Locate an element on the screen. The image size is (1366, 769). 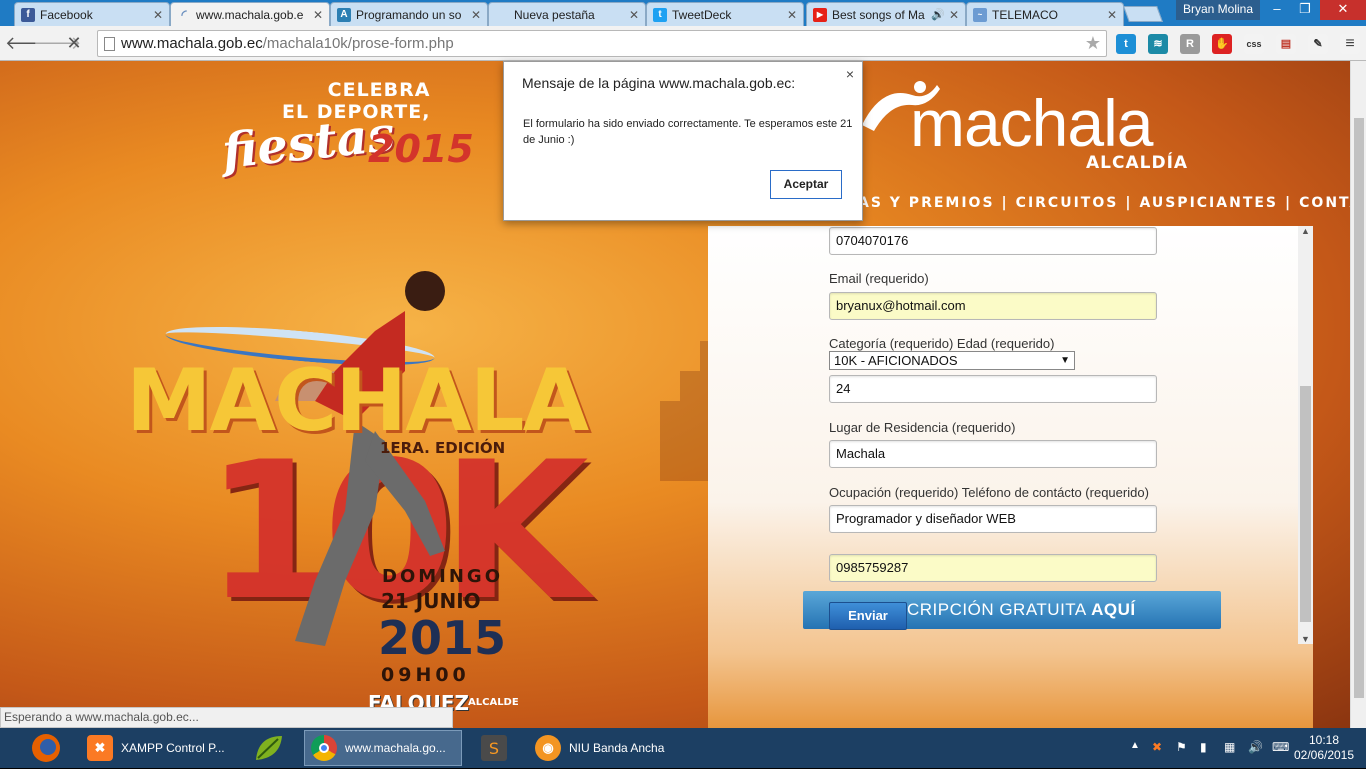
categoria-select: 10K - AFICIONADOS ▼ is located at coordinates (952, 360).